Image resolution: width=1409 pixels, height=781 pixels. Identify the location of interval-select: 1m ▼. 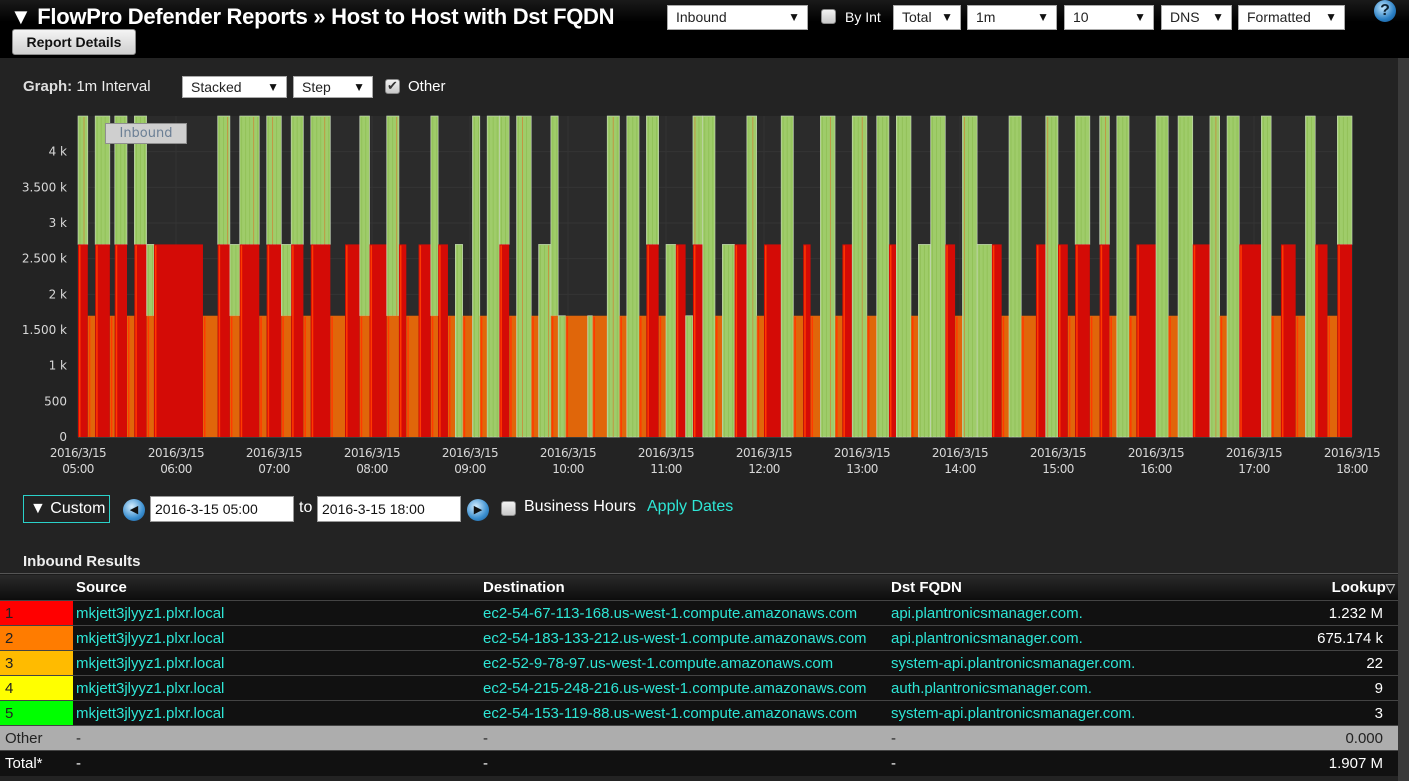
(1012, 17).